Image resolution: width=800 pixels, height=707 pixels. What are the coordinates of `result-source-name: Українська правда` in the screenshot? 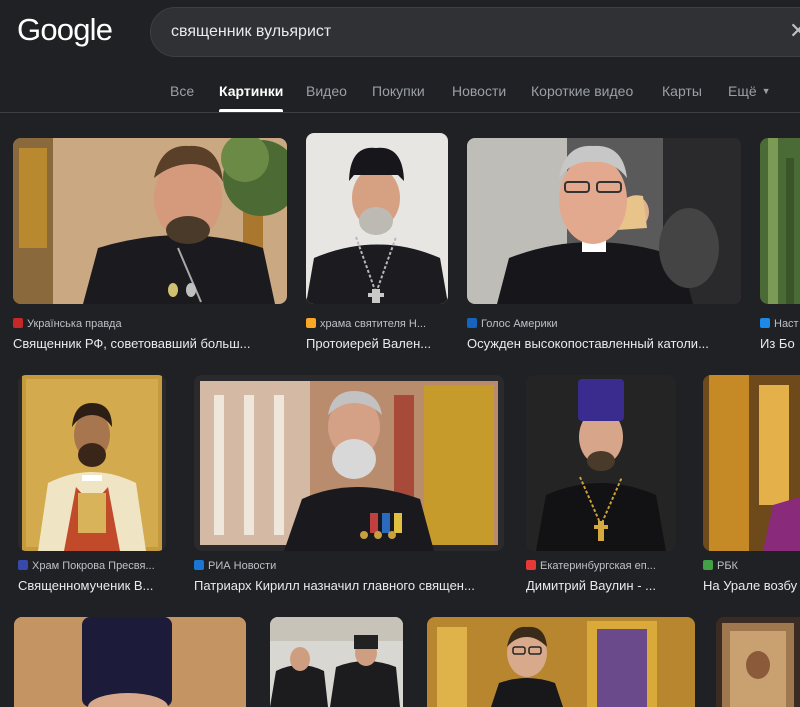 It's located at (74, 324).